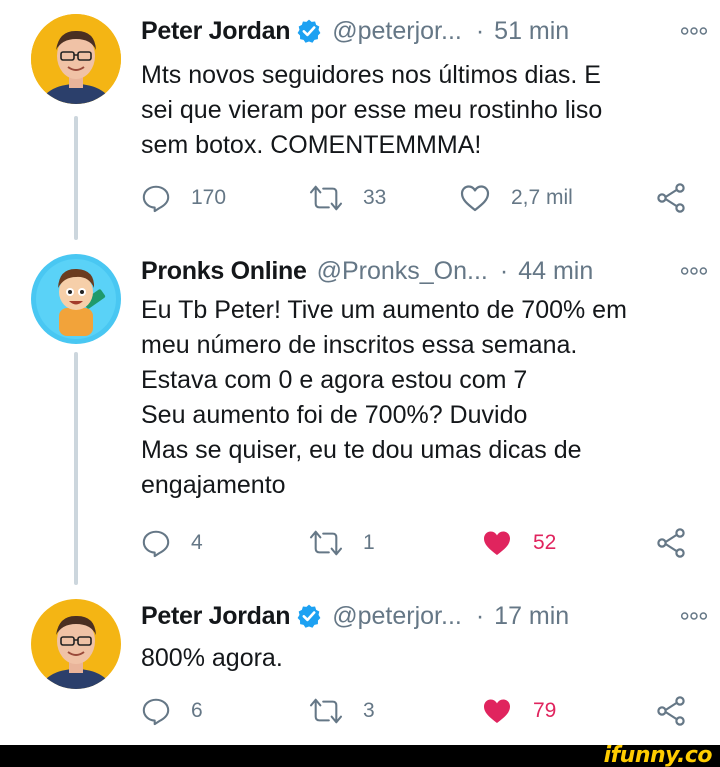 This screenshot has height=767, width=720. Describe the element at coordinates (172, 543) in the screenshot. I see `reply-button: 4` at that location.